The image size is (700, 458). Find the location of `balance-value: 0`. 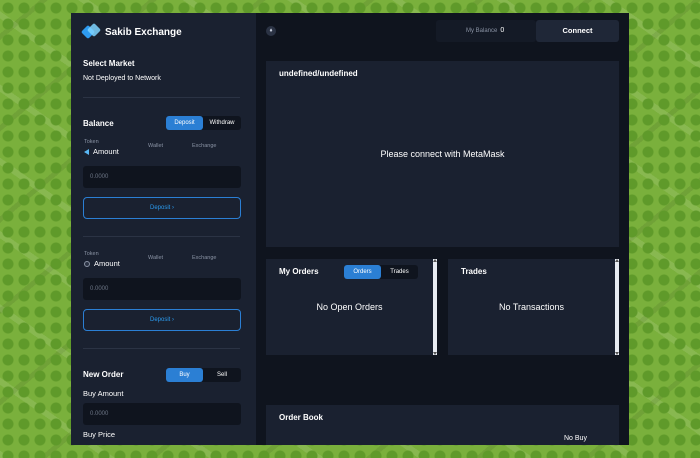

balance-value: 0 is located at coordinates (502, 30).